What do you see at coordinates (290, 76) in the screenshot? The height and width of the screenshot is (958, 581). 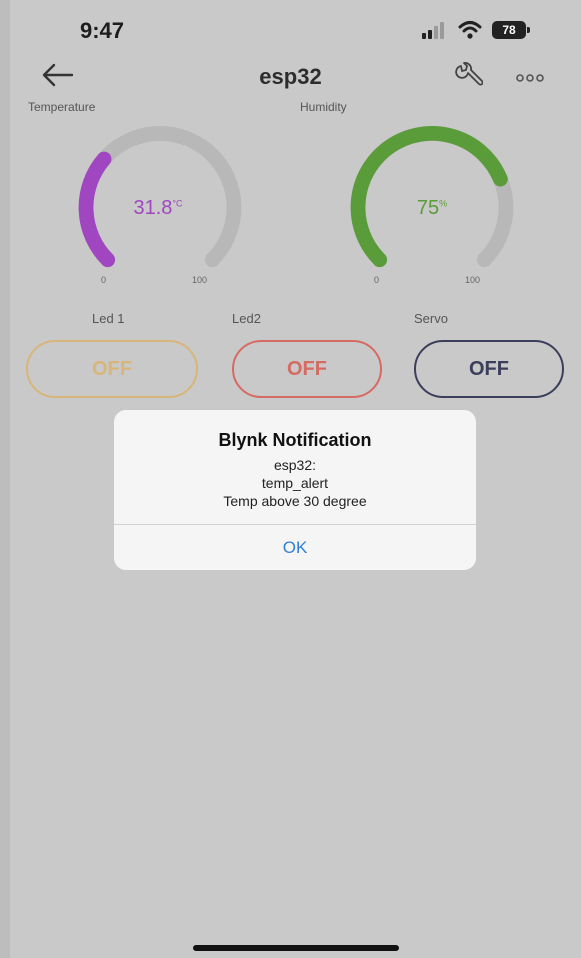 I see `page-title: esp32` at bounding box center [290, 76].